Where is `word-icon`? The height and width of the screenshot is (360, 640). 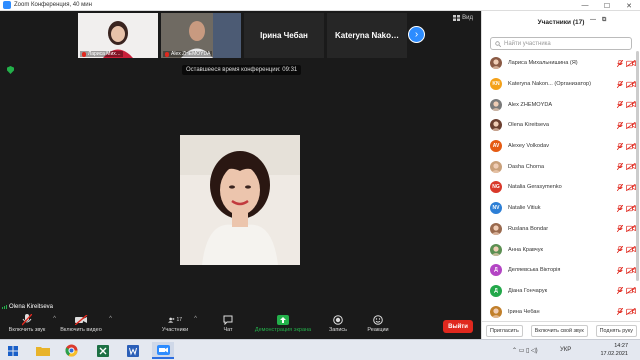 word-icon is located at coordinates (133, 350).